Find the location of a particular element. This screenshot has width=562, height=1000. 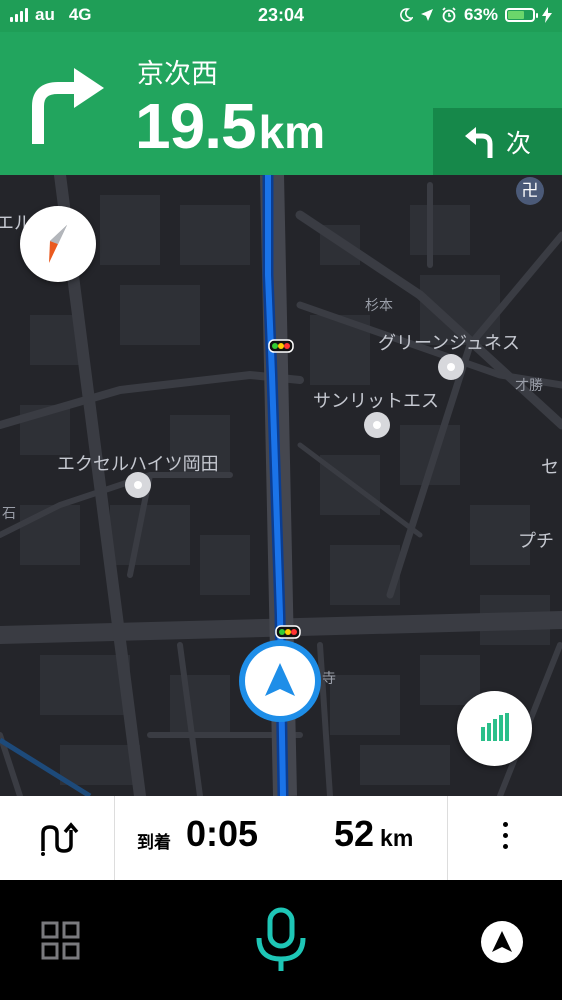

more-button is located at coordinates (504, 838).